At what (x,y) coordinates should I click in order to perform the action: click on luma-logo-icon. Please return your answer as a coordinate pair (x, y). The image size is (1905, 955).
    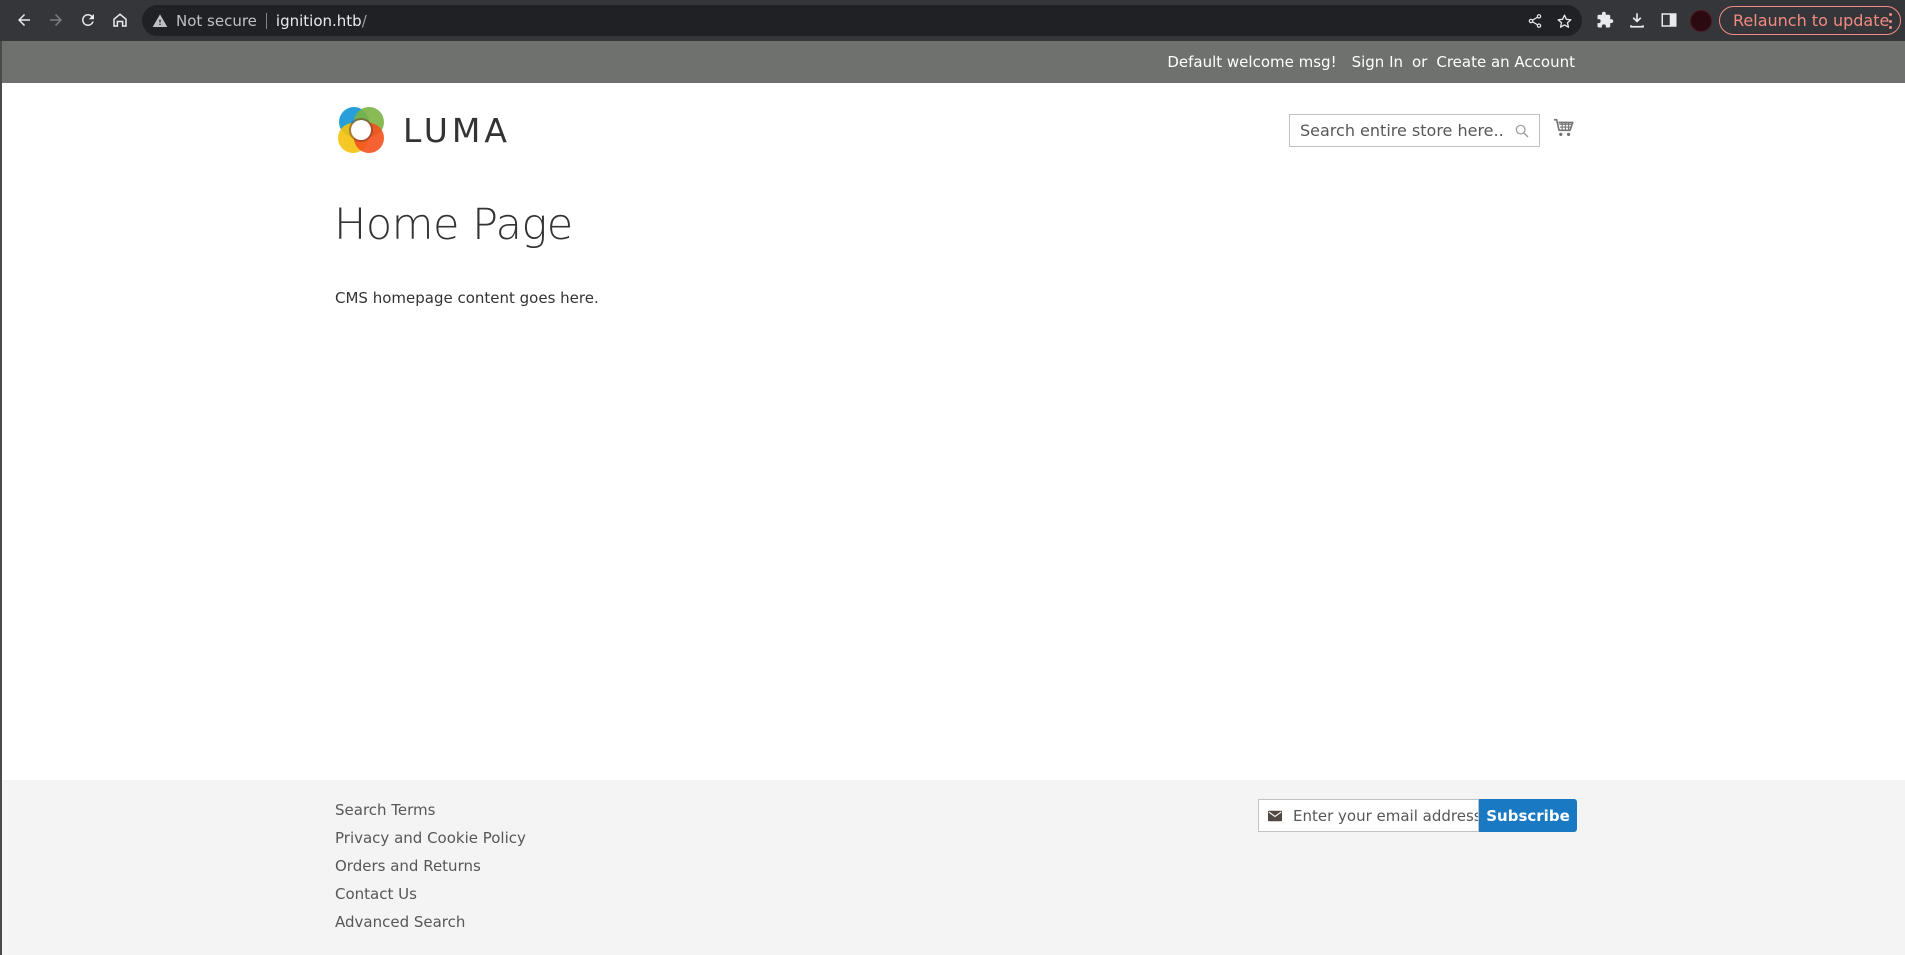
    Looking at the image, I should click on (361, 130).